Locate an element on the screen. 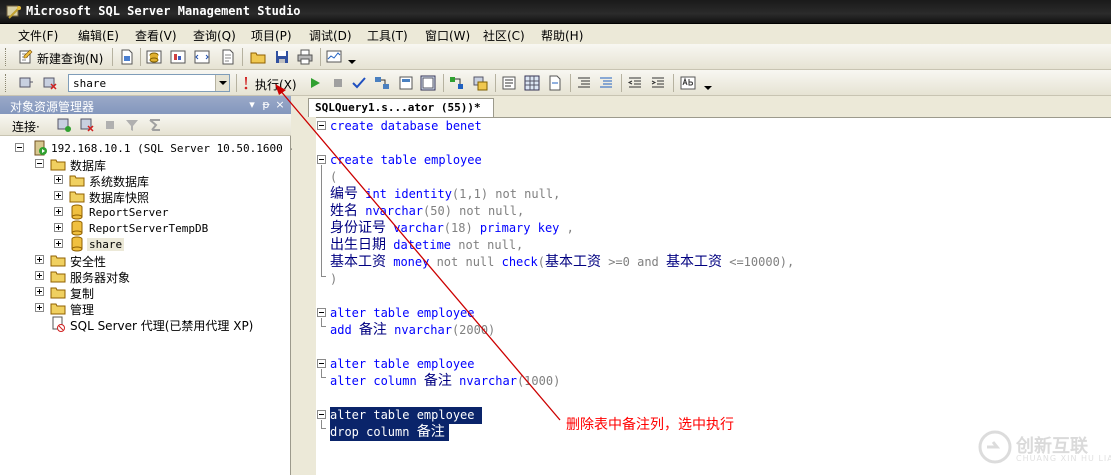 This screenshot has height=475, width=1111. title-bar: Microsoft SQL Server Management Studio is located at coordinates (555, 12).